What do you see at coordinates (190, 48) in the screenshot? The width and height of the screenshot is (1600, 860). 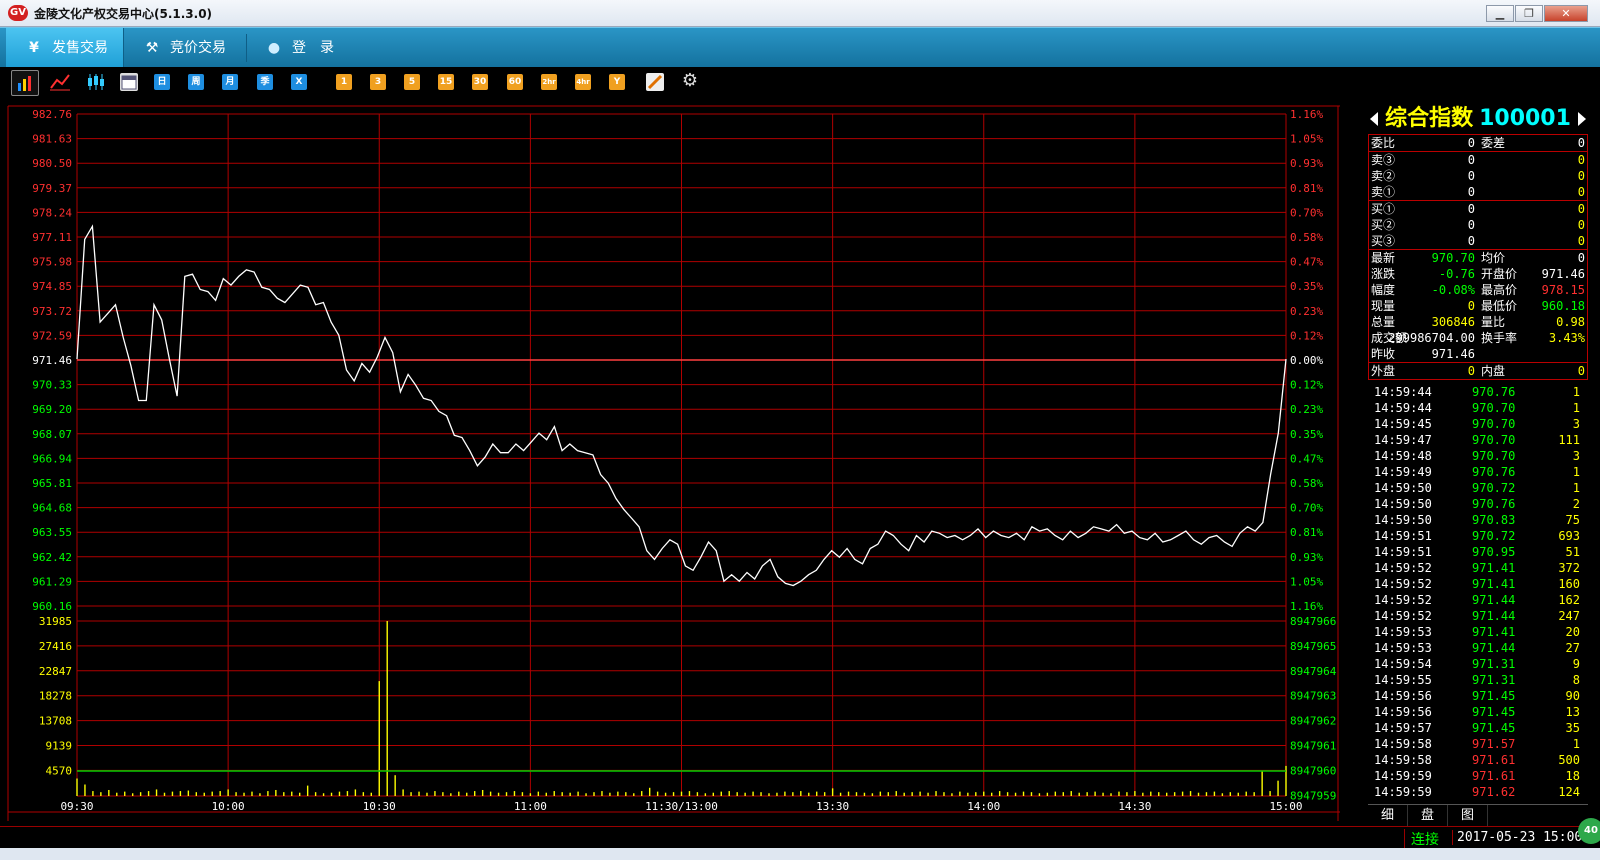 I see `tab-auction-trading: ⚒ 竞价交易` at bounding box center [190, 48].